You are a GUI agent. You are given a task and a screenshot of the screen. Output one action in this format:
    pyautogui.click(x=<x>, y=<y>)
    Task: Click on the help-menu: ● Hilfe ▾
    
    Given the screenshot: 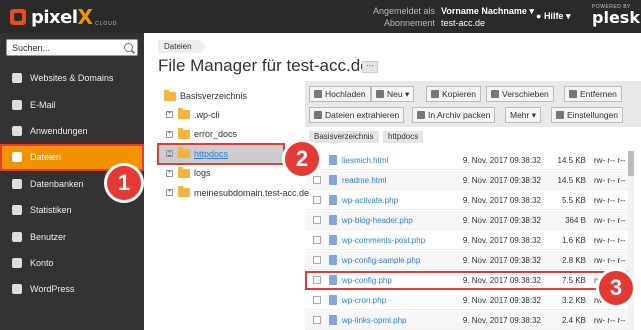 What is the action you would take?
    pyautogui.click(x=553, y=16)
    